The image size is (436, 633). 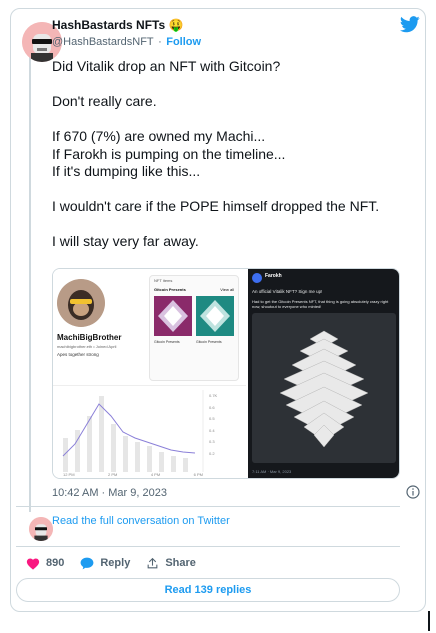 I want to click on like-count: 890, so click(x=55, y=563).